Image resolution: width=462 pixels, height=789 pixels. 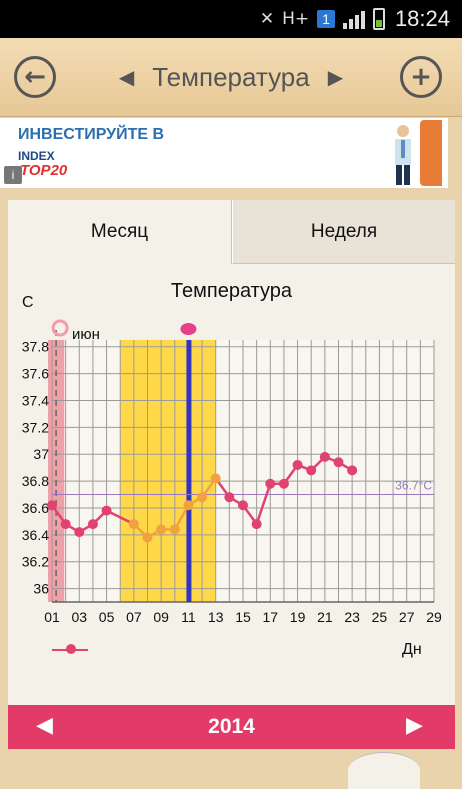 What do you see at coordinates (224, 153) in the screenshot?
I see `ad-banner: ИНВЕСТИРУЙТЕ В INDEX TOP20 i` at bounding box center [224, 153].